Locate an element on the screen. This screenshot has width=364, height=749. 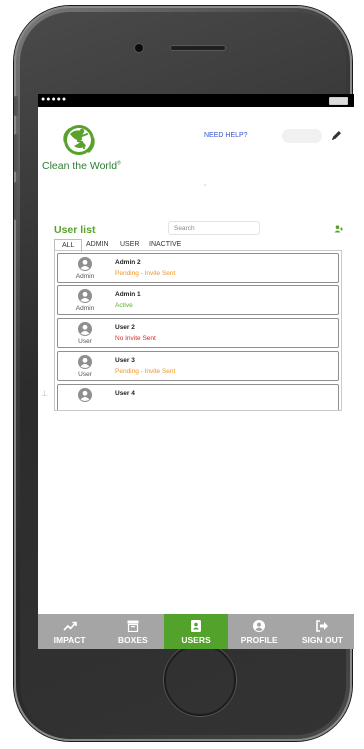
phone-mute-switch is located at coordinates (16, 106).